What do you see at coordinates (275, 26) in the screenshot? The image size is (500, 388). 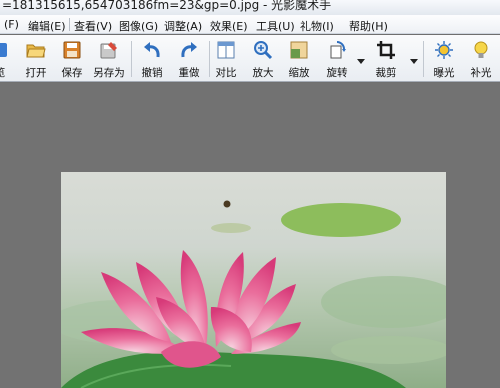 I see `menu-tools: 工具(U)` at bounding box center [275, 26].